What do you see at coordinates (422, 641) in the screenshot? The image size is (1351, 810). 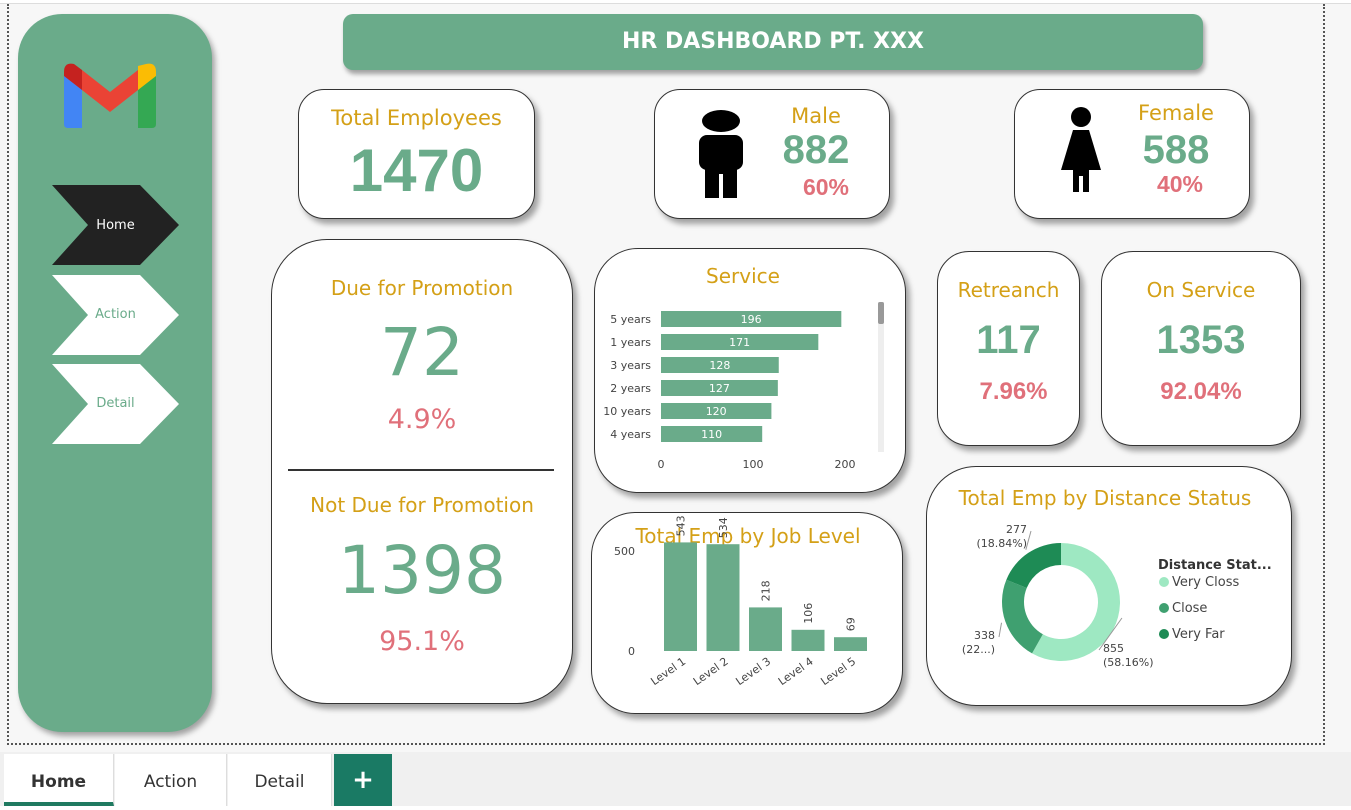 I see `not-due-promotion-percent: 95.1%` at bounding box center [422, 641].